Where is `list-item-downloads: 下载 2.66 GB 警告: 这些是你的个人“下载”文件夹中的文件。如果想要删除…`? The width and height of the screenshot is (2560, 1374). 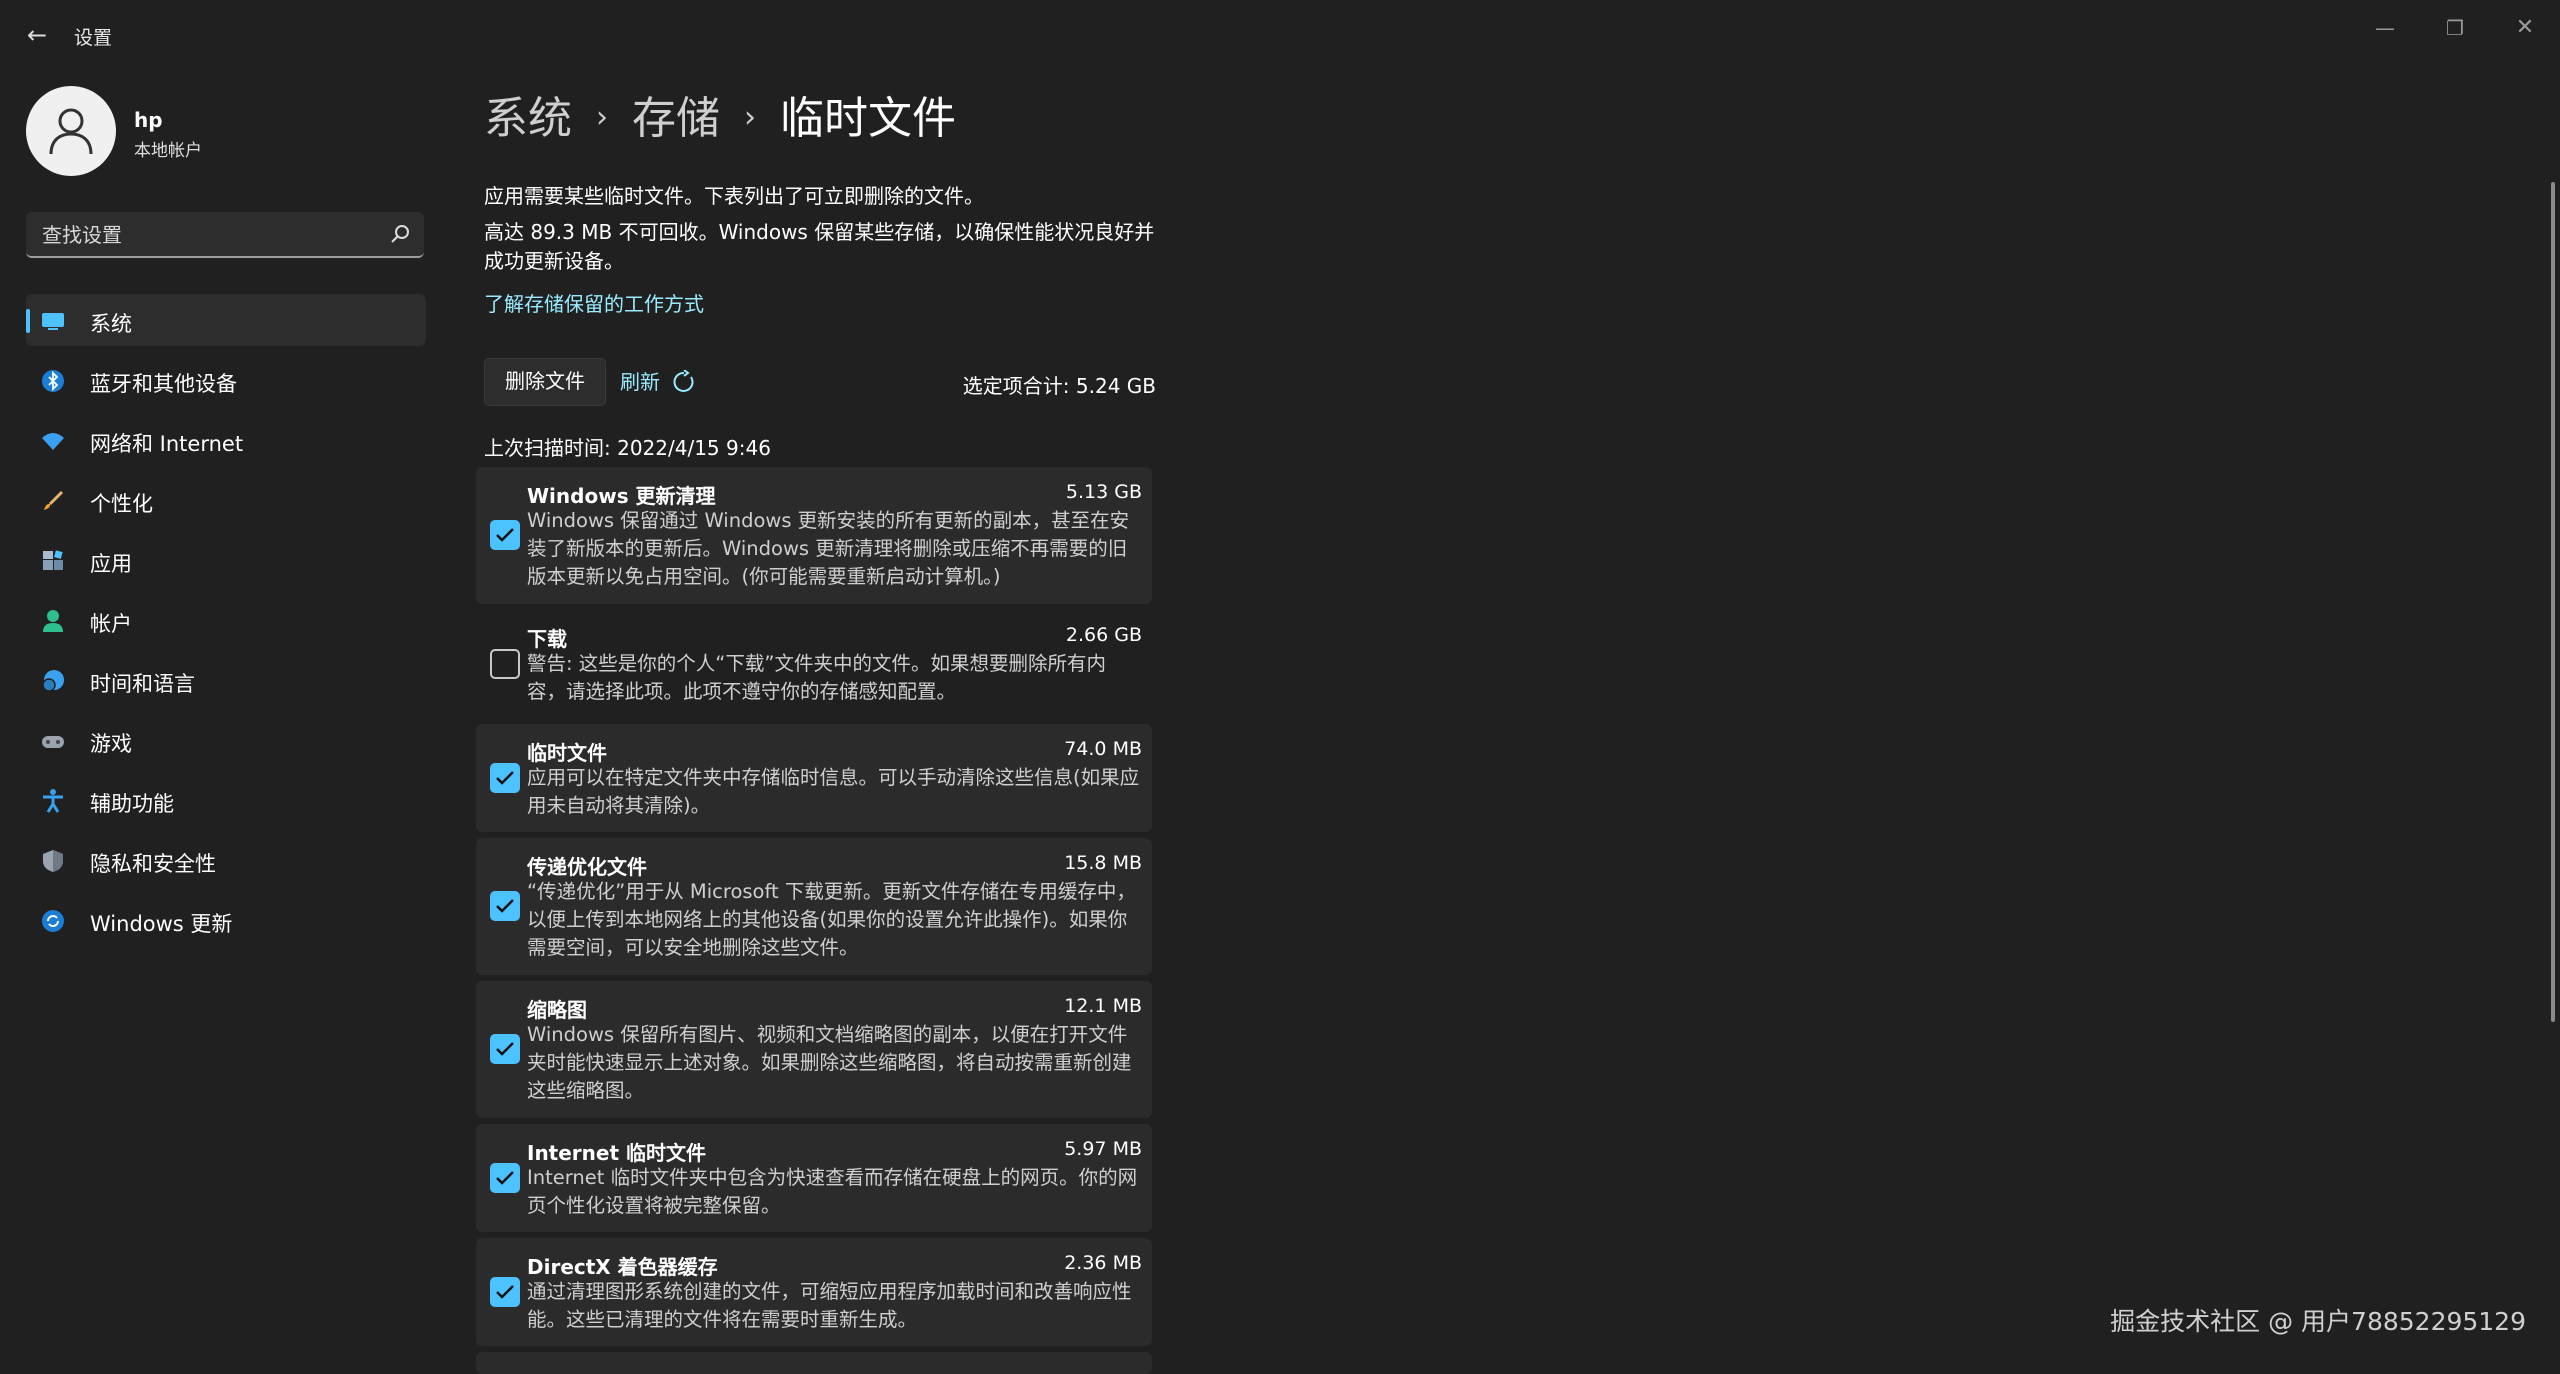 list-item-downloads: 下载 2.66 GB 警告: 这些是你的个人“下载”文件夹中的文件。如果想要删除… is located at coordinates (814, 664).